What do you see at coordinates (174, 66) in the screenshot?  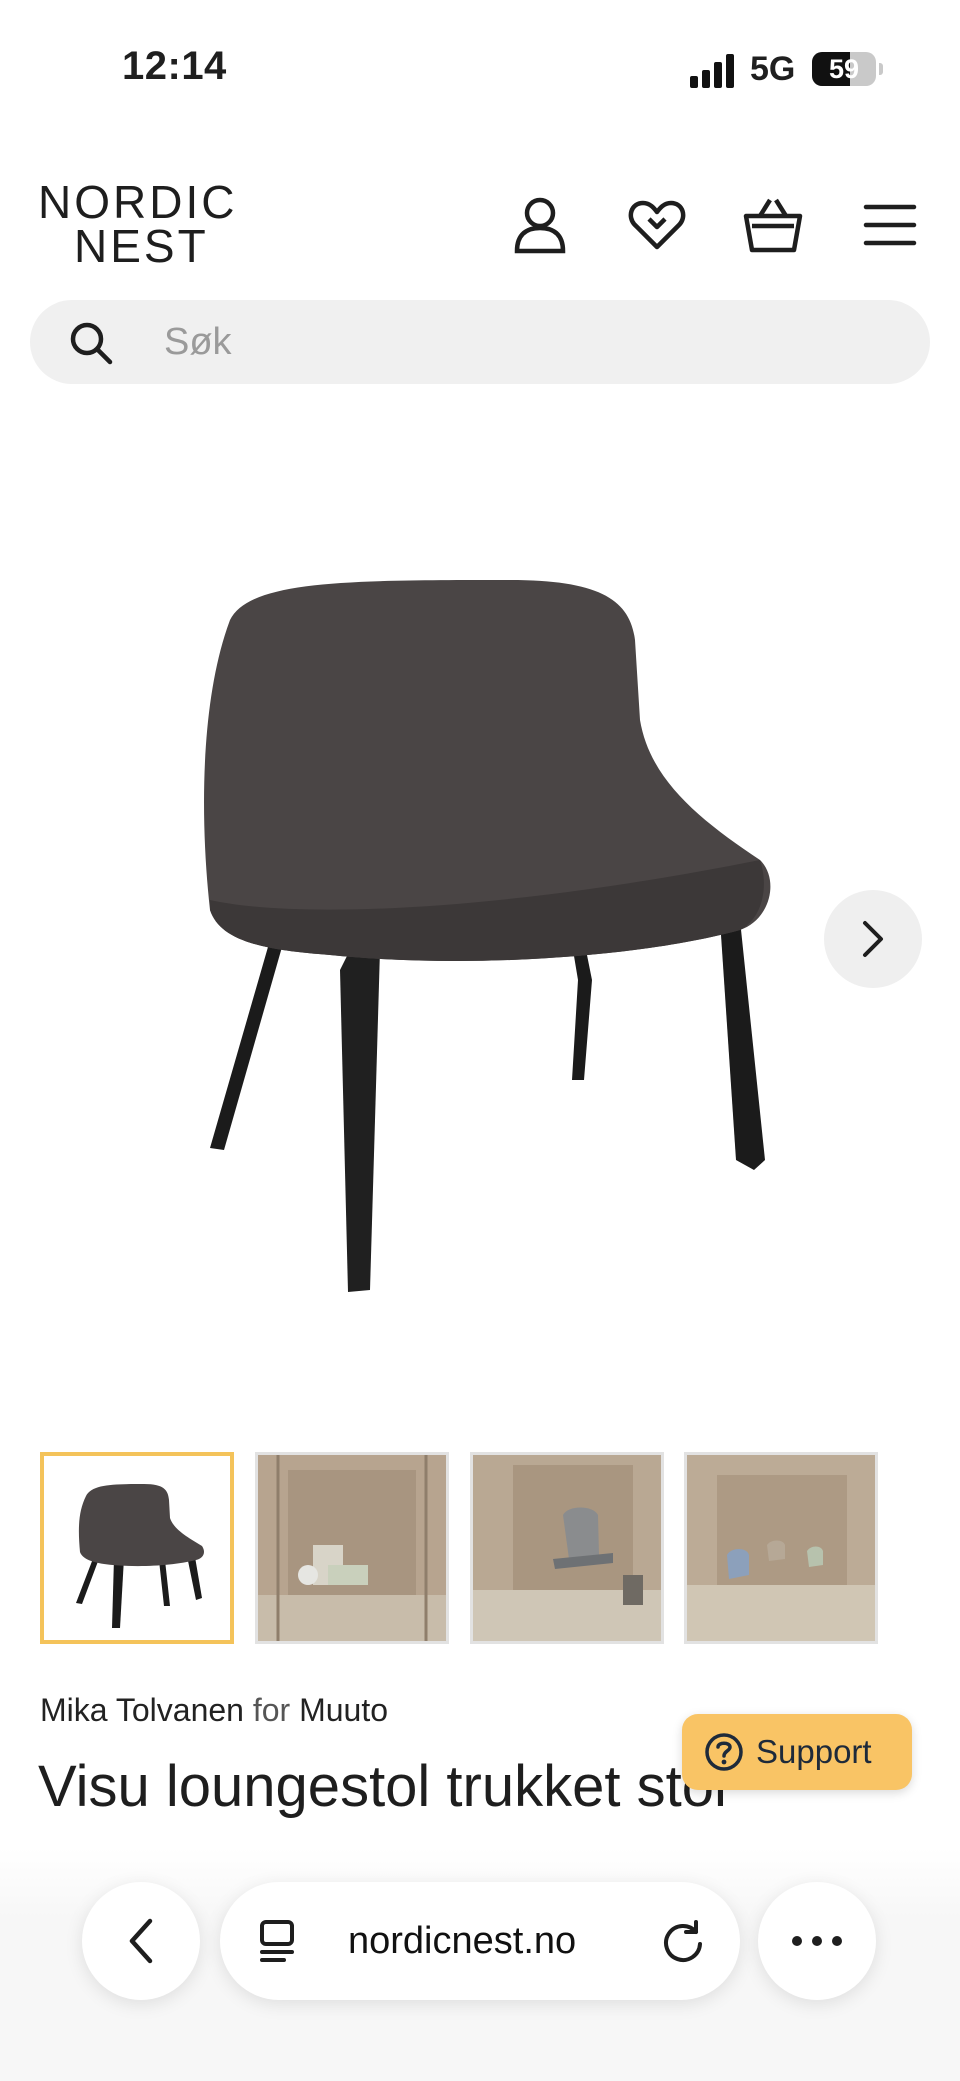 I see `status-time: 12:14` at bounding box center [174, 66].